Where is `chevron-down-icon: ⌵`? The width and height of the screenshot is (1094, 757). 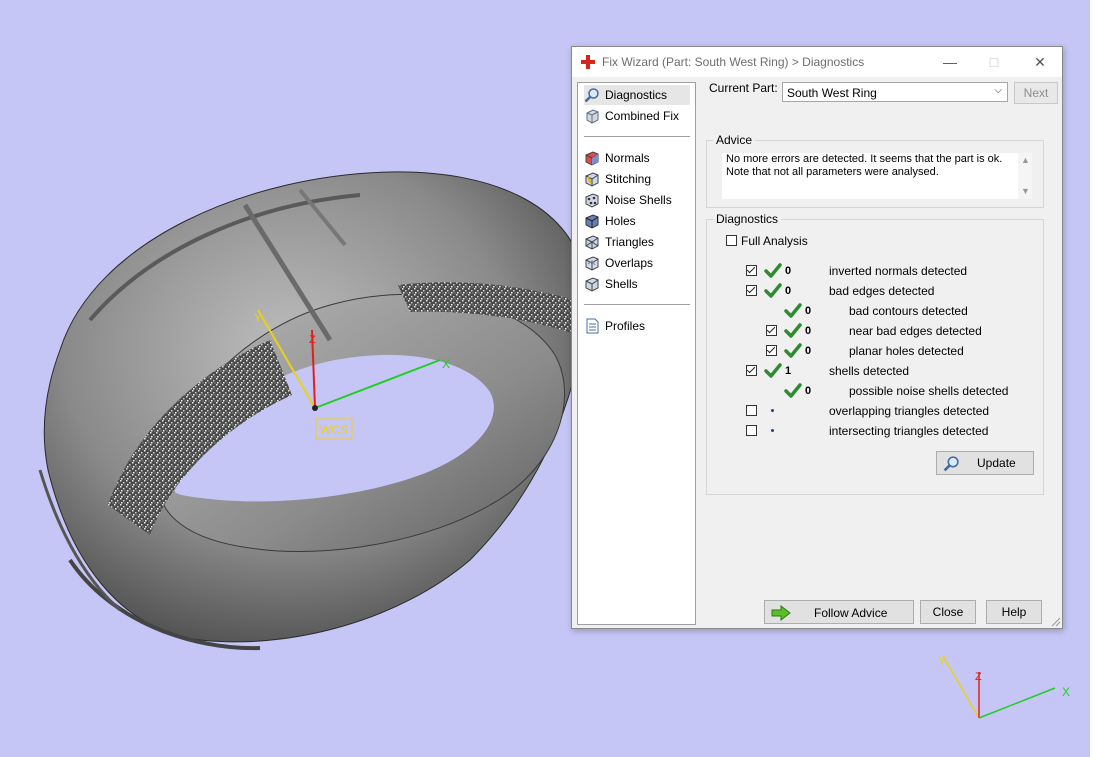 chevron-down-icon: ⌵ is located at coordinates (998, 90).